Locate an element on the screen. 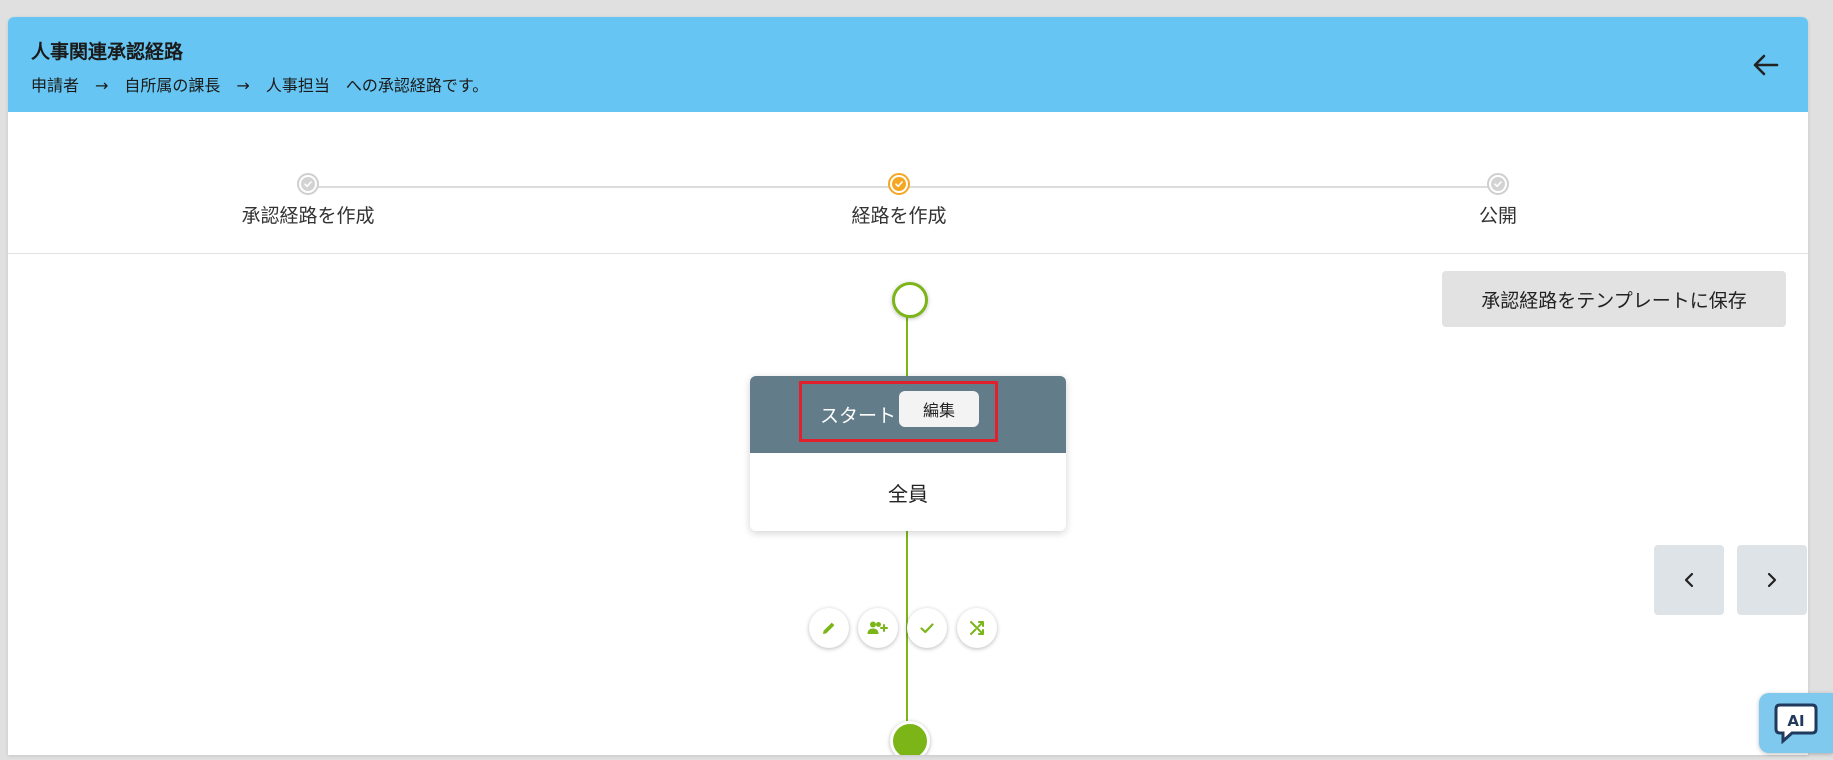 The width and height of the screenshot is (1833, 760). add-approver-button is located at coordinates (878, 628).